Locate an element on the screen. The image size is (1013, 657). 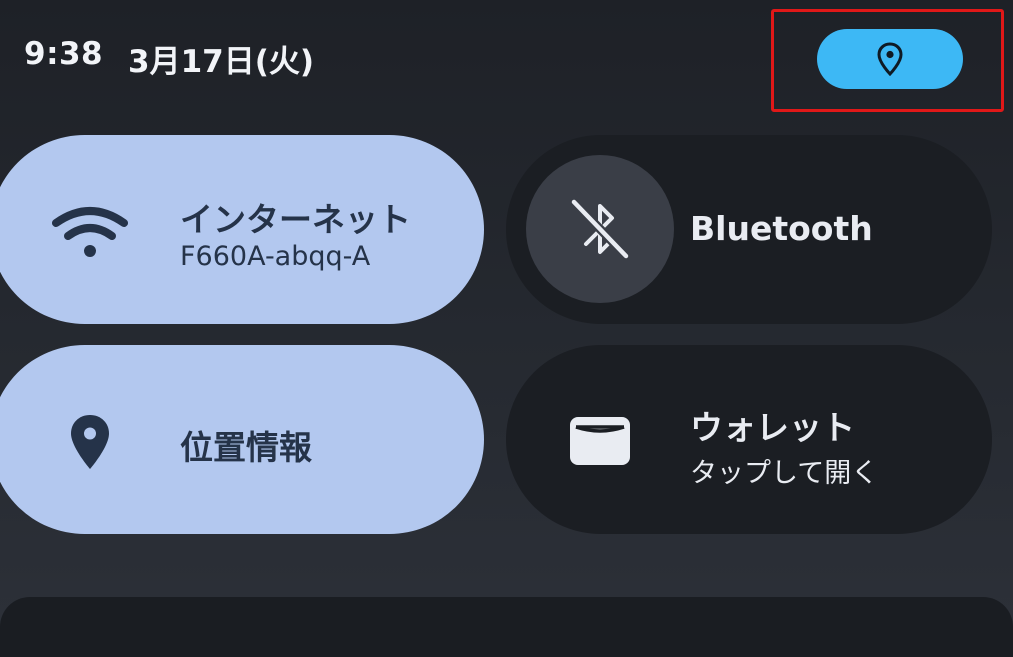
tile-bluetooth: Bluetooth is located at coordinates (749, 229).